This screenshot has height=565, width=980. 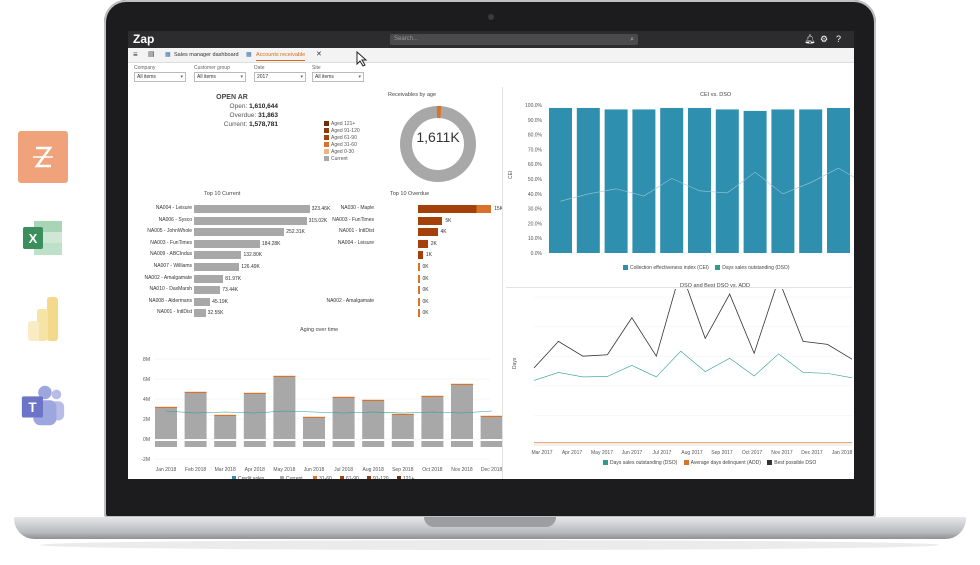 I want to click on legend-add: Average days delinquent (ADD), so click(x=720, y=463).